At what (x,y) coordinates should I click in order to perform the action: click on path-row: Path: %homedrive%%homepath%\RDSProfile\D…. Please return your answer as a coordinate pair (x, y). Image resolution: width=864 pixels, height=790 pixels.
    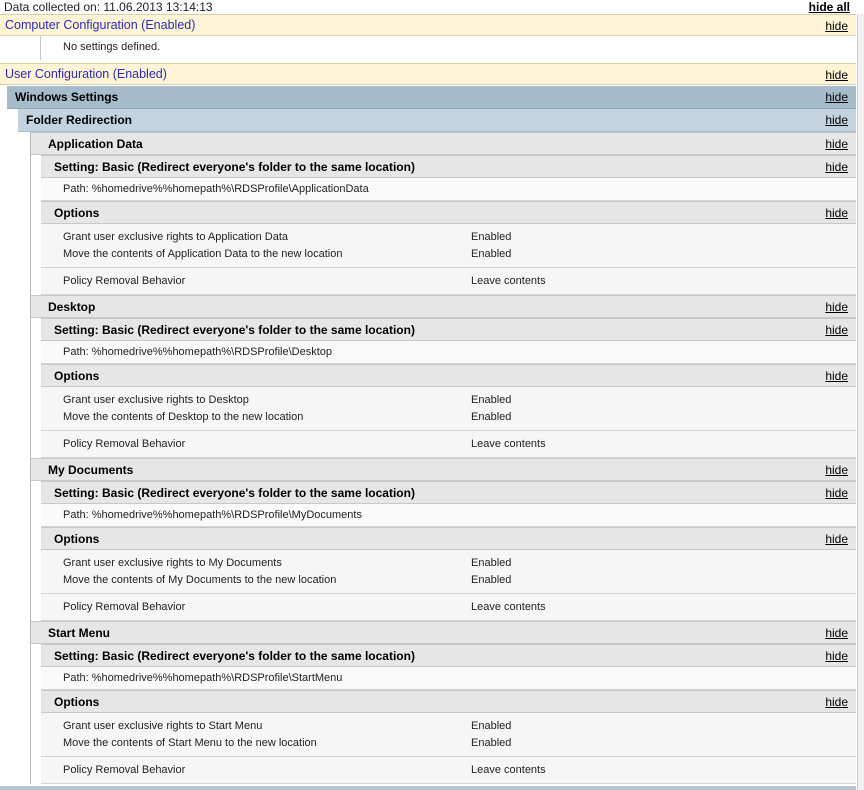
    Looking at the image, I should click on (448, 352).